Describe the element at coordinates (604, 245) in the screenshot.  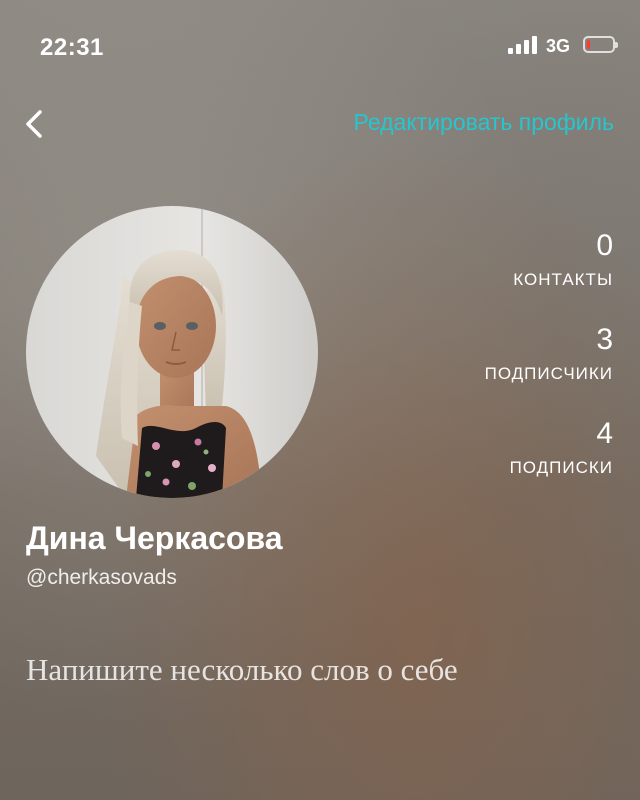
I see `stat-value: 0` at that location.